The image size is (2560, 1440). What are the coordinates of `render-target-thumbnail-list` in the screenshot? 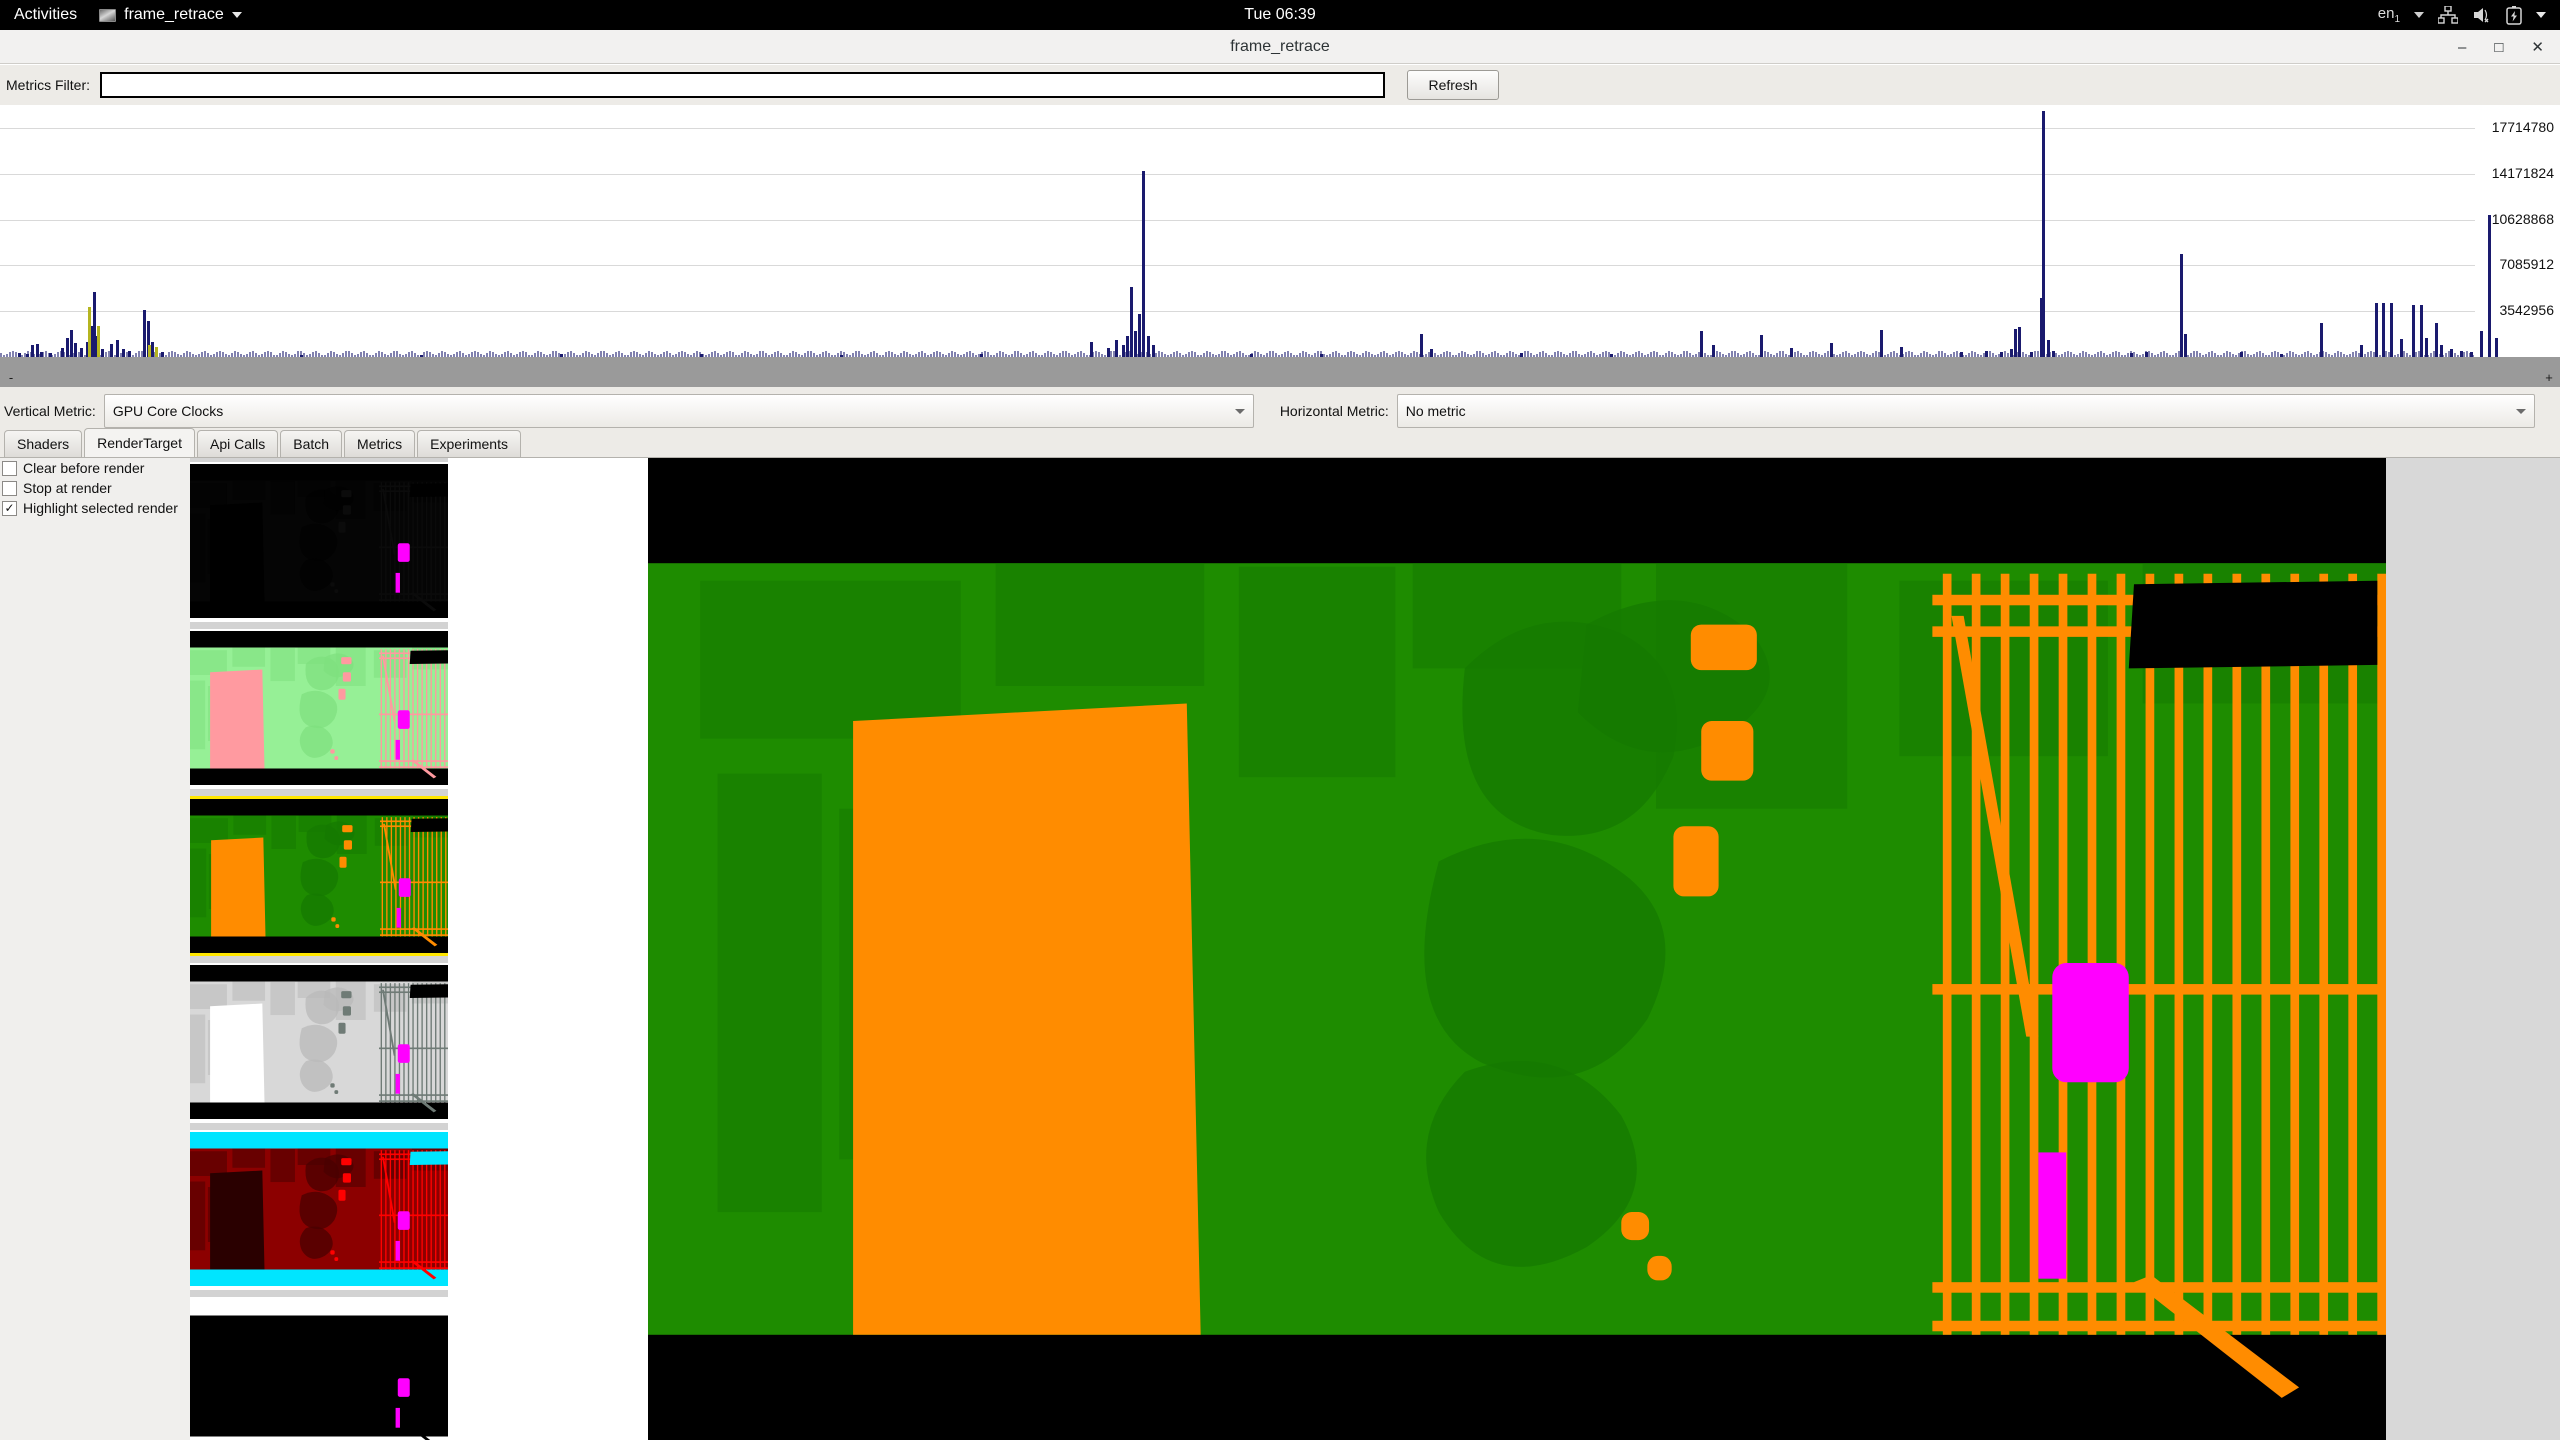 It's located at (319, 949).